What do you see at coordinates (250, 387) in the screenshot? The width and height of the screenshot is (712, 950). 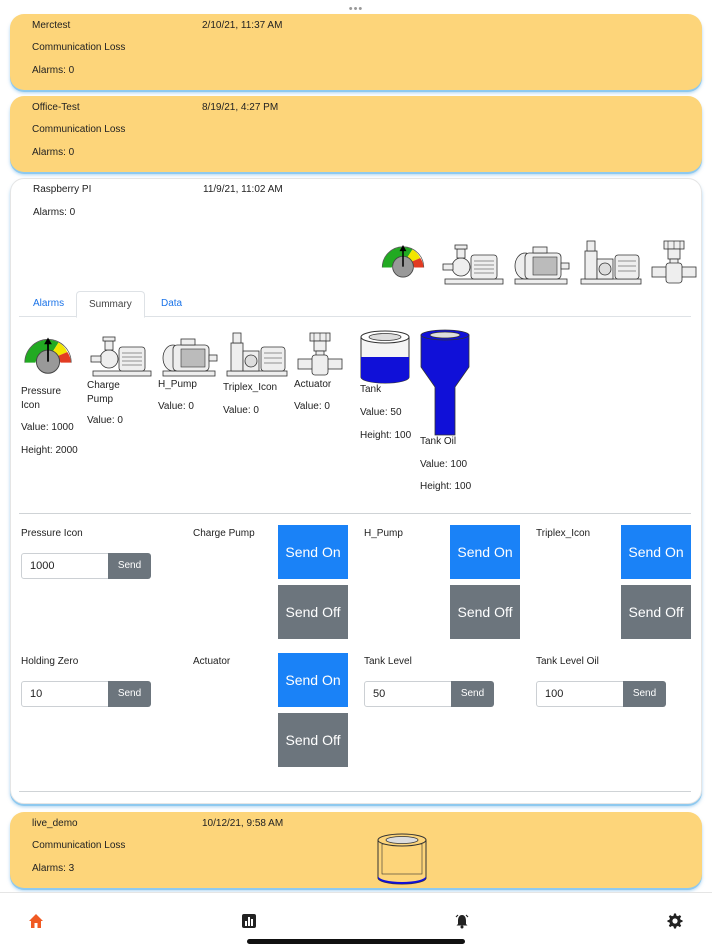 I see `summary-triplex-name: Triplex_Icon` at bounding box center [250, 387].